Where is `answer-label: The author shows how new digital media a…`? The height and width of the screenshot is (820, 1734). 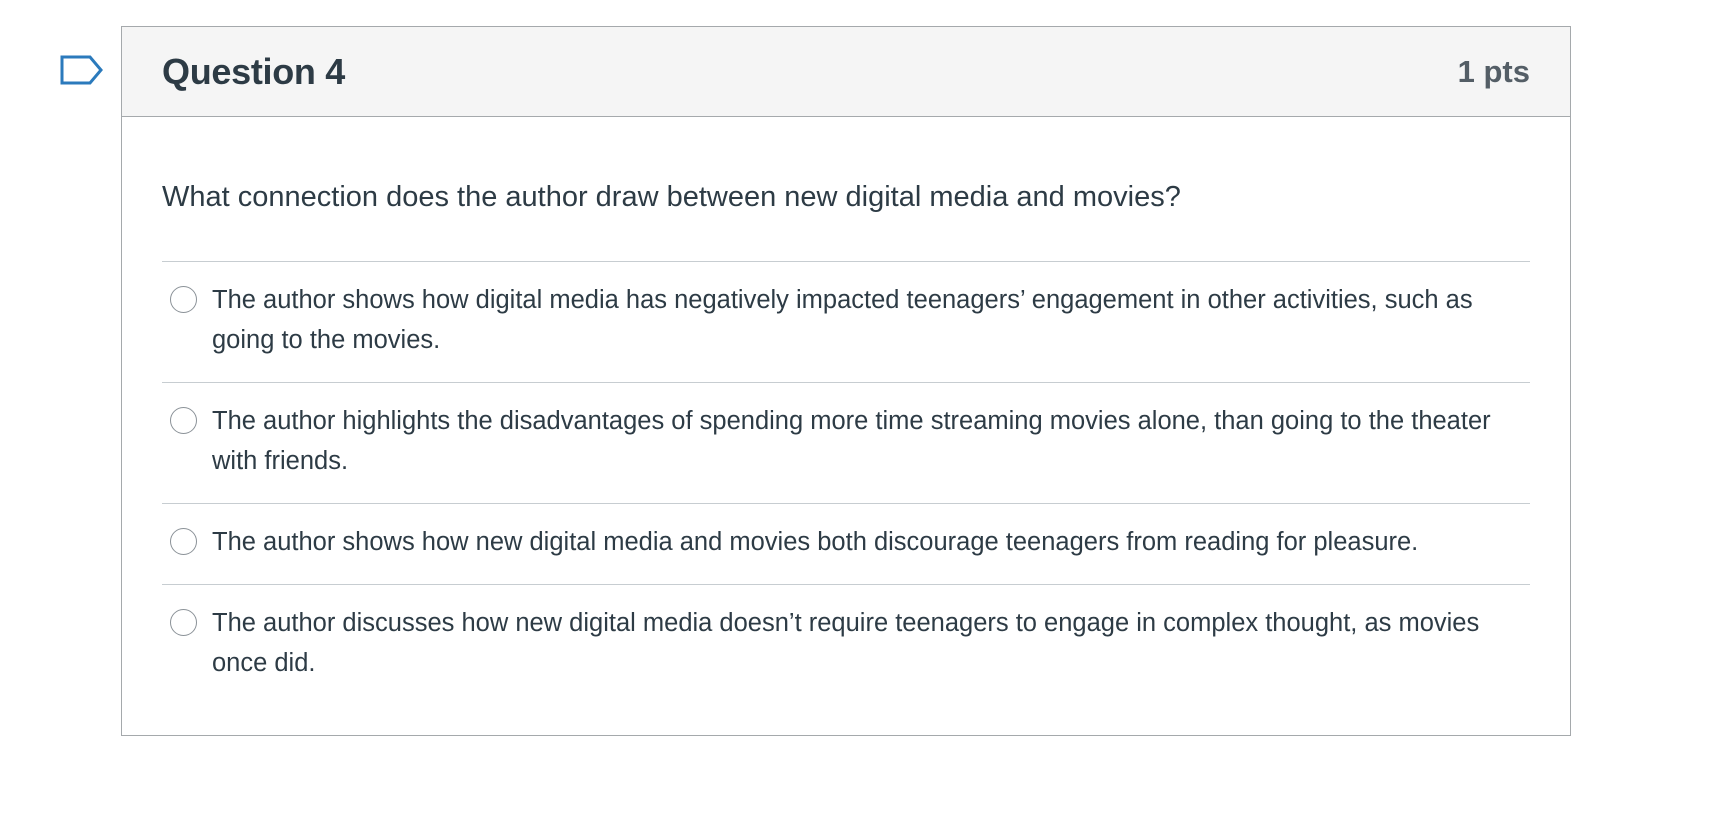
answer-label: The author shows how new digital media a… is located at coordinates (815, 541).